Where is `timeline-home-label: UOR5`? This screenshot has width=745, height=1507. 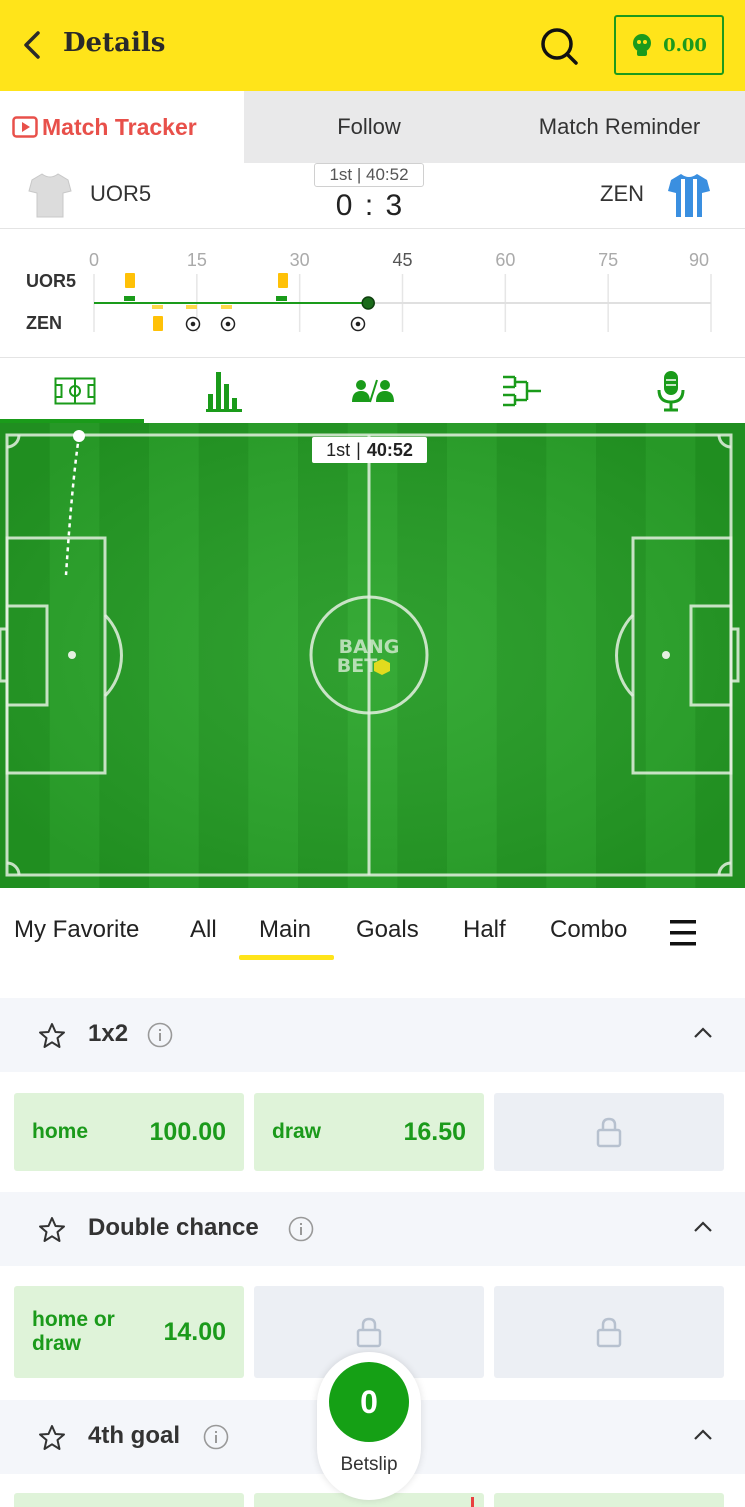
timeline-home-label: UOR5 is located at coordinates (51, 281).